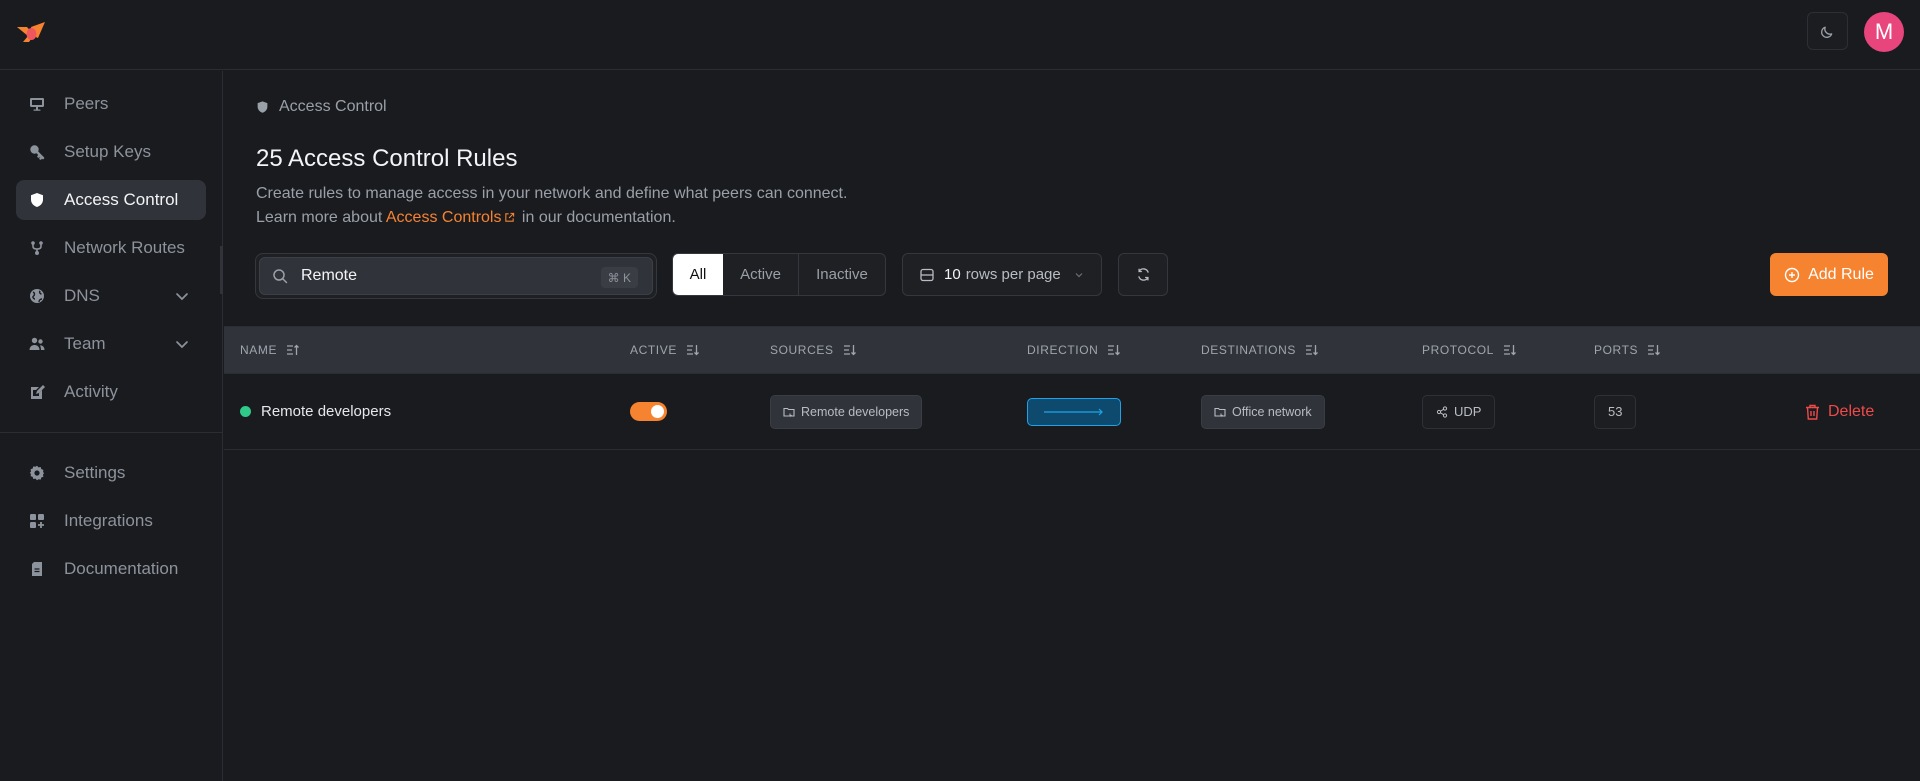 Image resolution: width=1920 pixels, height=781 pixels. I want to click on actions-cell: Delete, so click(1839, 411).